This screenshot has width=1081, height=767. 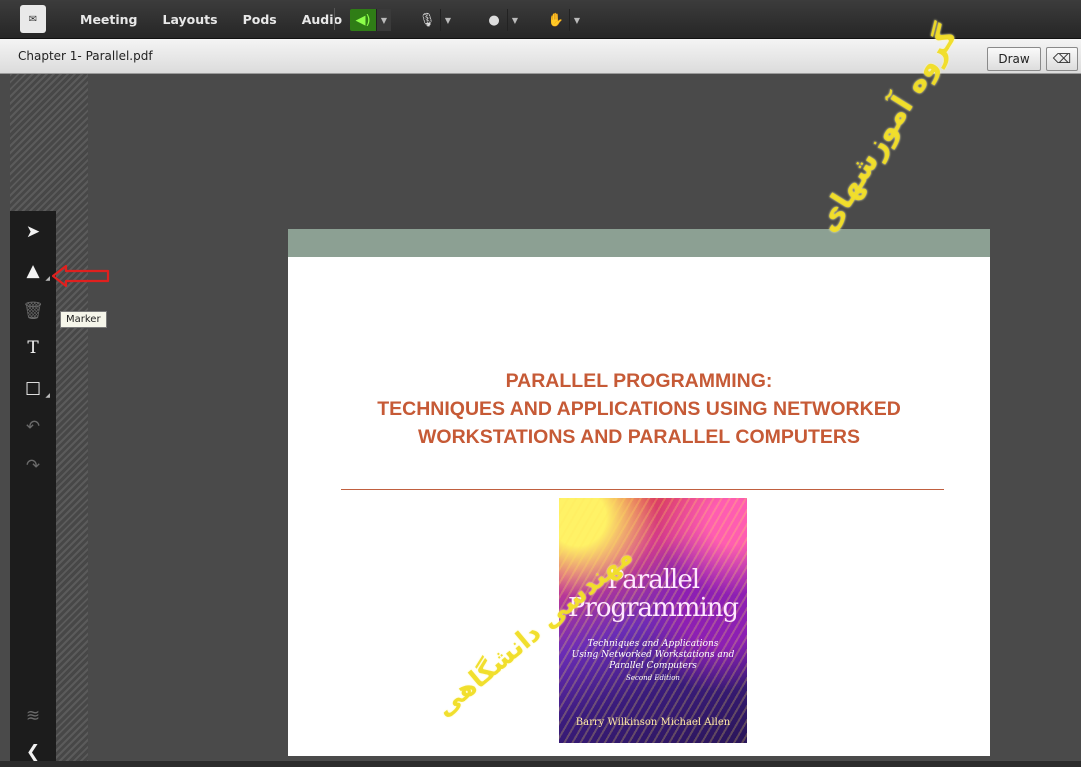 I want to click on menu-meeting: Meeting, so click(x=109, y=19).